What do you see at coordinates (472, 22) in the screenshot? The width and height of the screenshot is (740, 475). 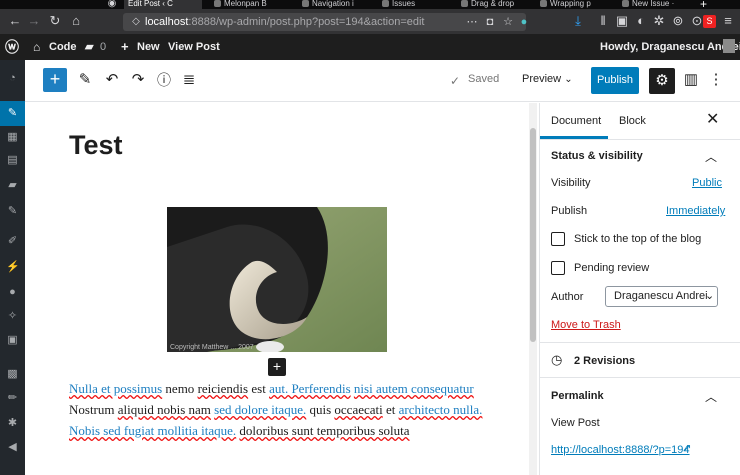 I see `more-dots-icon: ⋯` at bounding box center [472, 22].